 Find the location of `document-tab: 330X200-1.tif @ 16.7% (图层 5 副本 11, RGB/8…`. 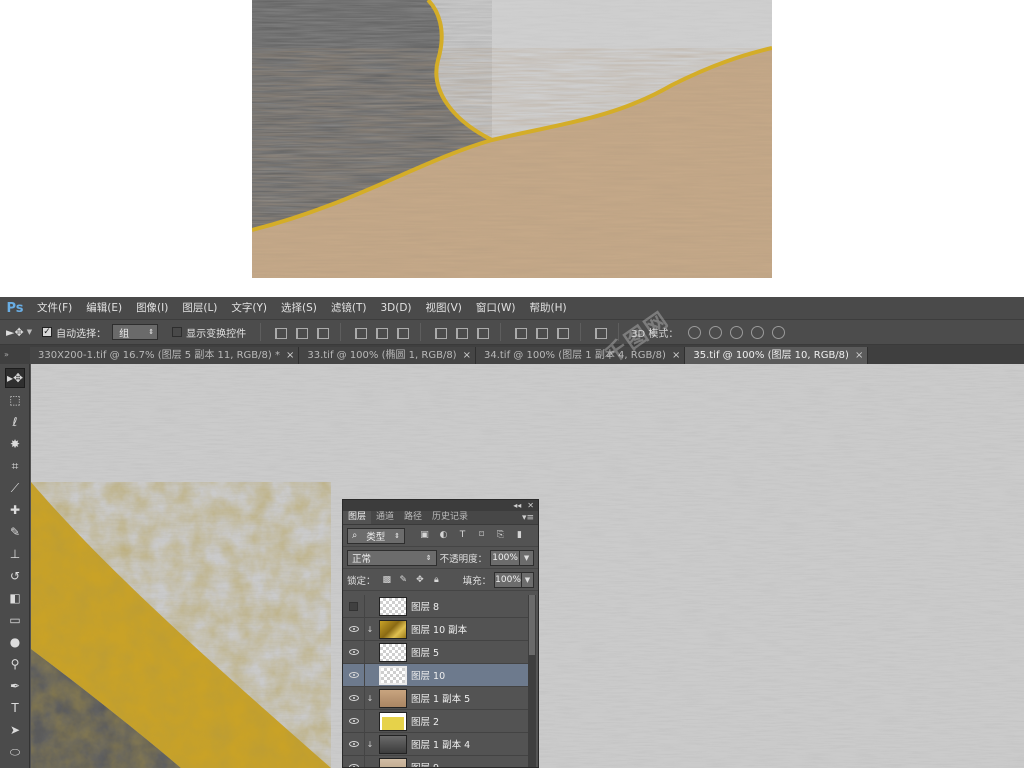

document-tab: 330X200-1.tif @ 16.7% (图层 5 副本 11, RGB/8… is located at coordinates (165, 355).